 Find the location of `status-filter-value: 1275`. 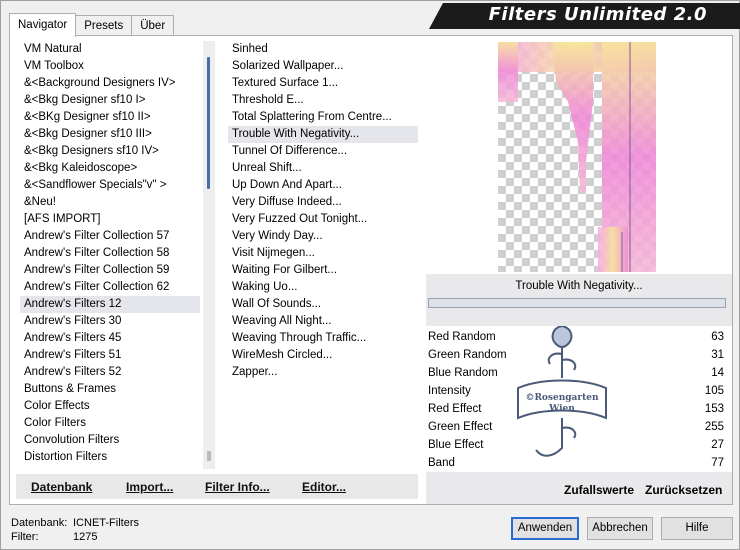

status-filter-value: 1275 is located at coordinates (85, 537).